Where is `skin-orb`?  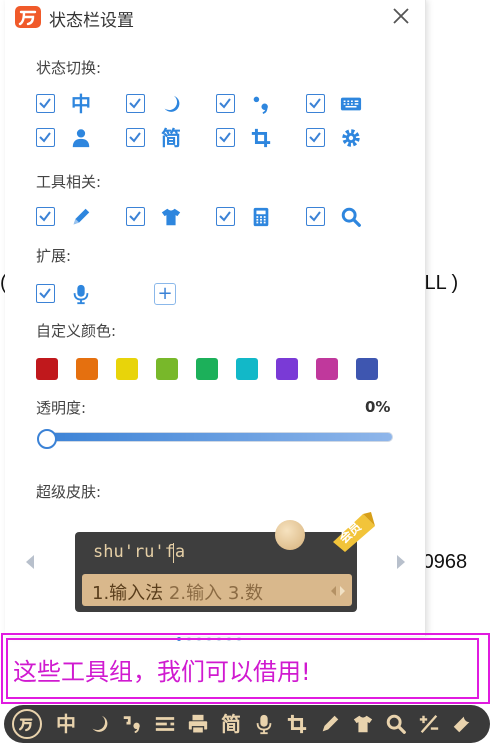 skin-orb is located at coordinates (290, 535).